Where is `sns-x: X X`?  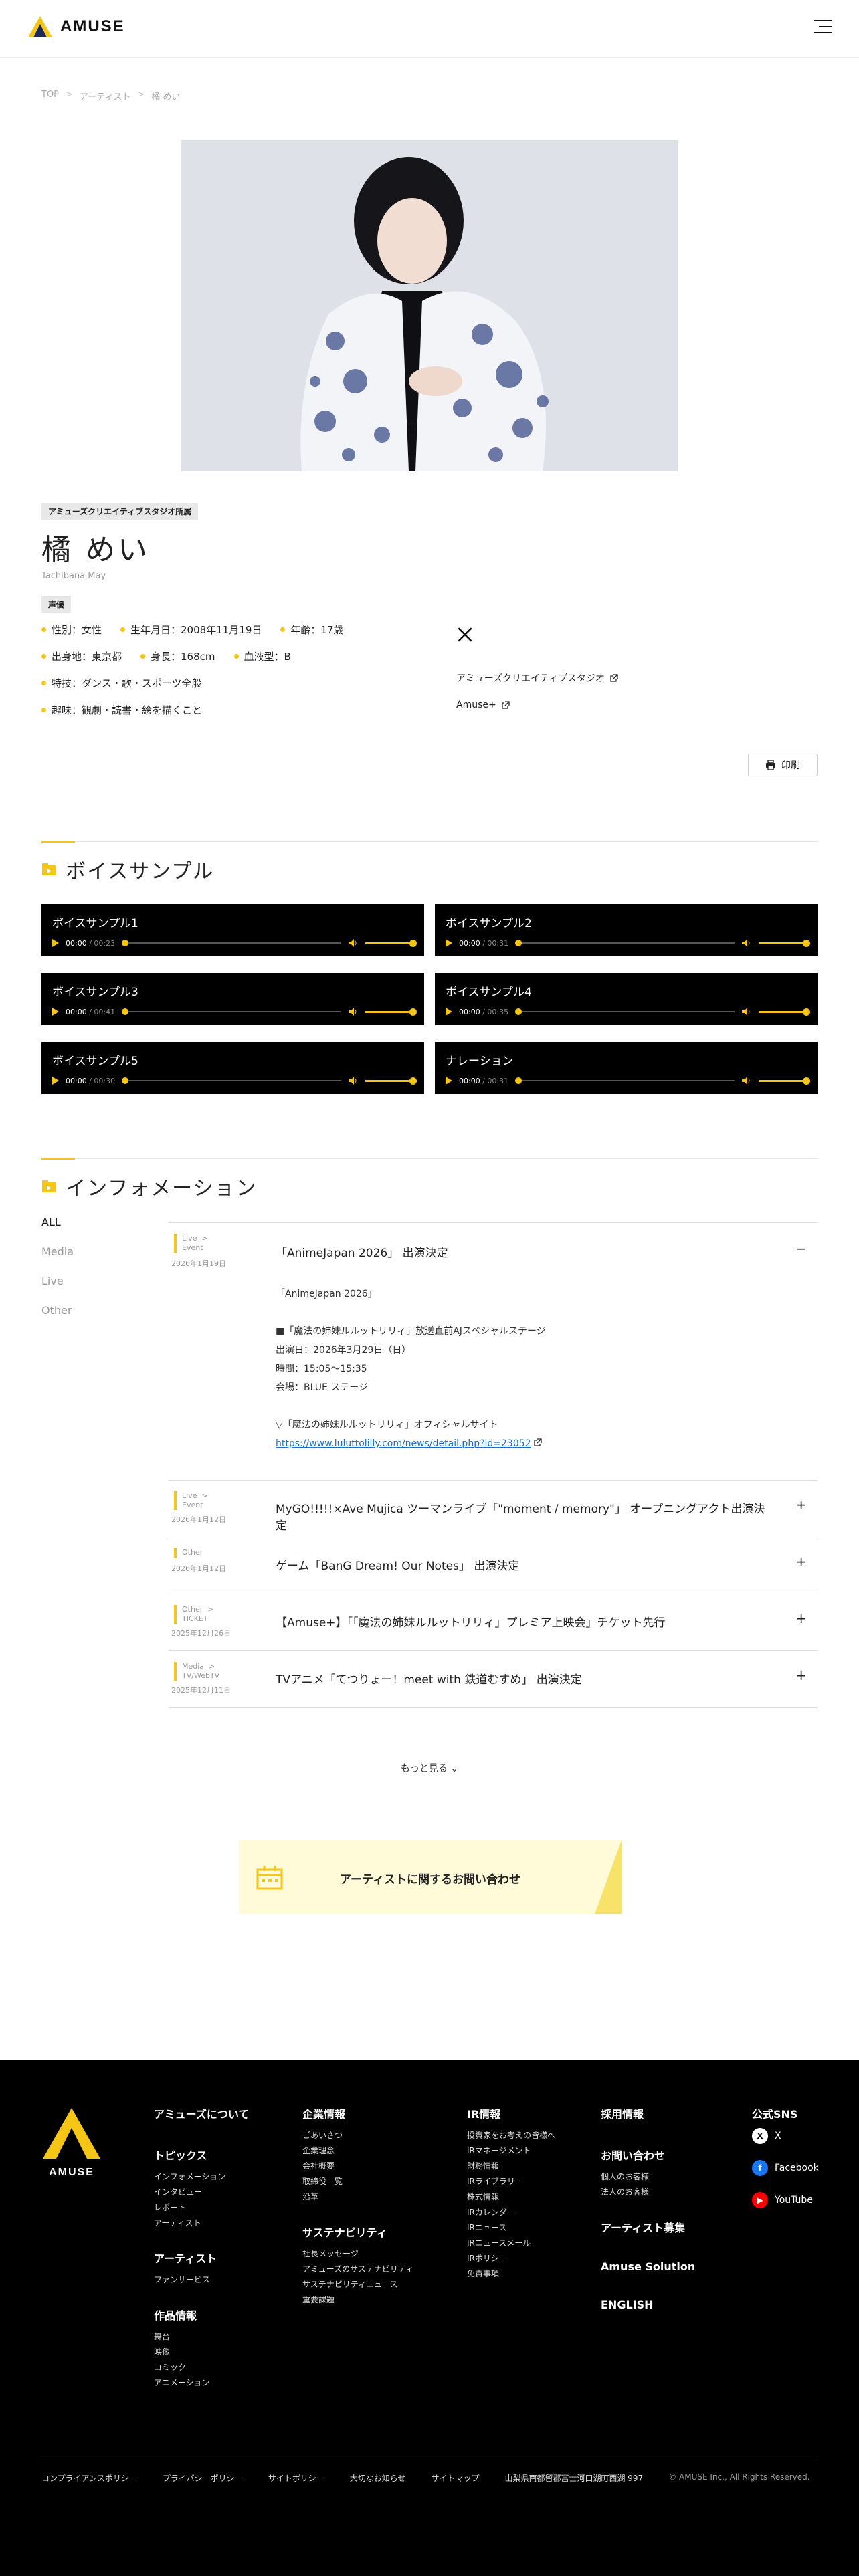 sns-x: X X is located at coordinates (786, 2136).